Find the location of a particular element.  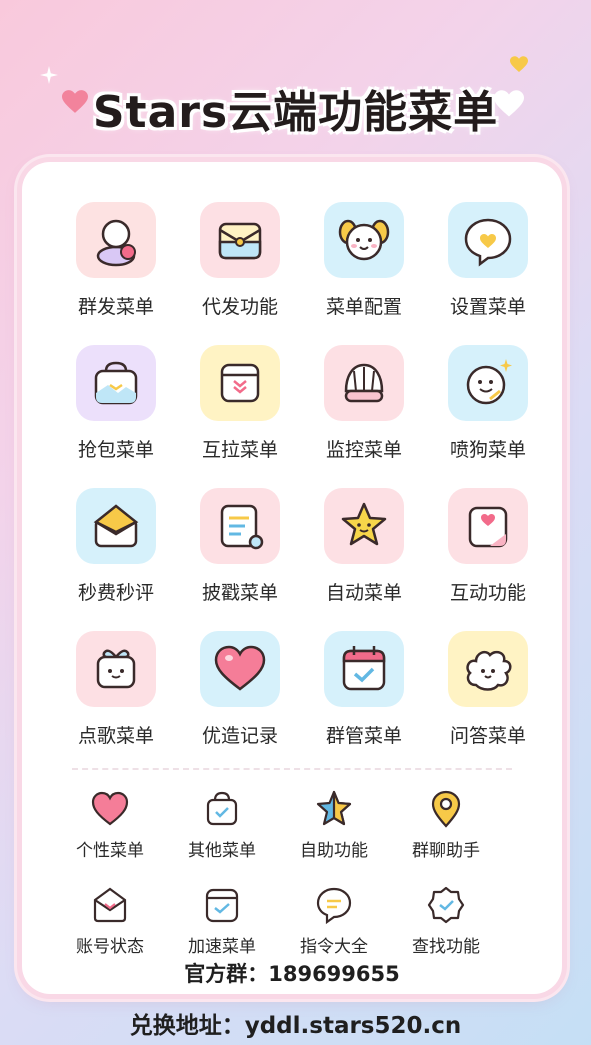

menu-item-qa: 问答菜单 is located at coordinates (488, 702).